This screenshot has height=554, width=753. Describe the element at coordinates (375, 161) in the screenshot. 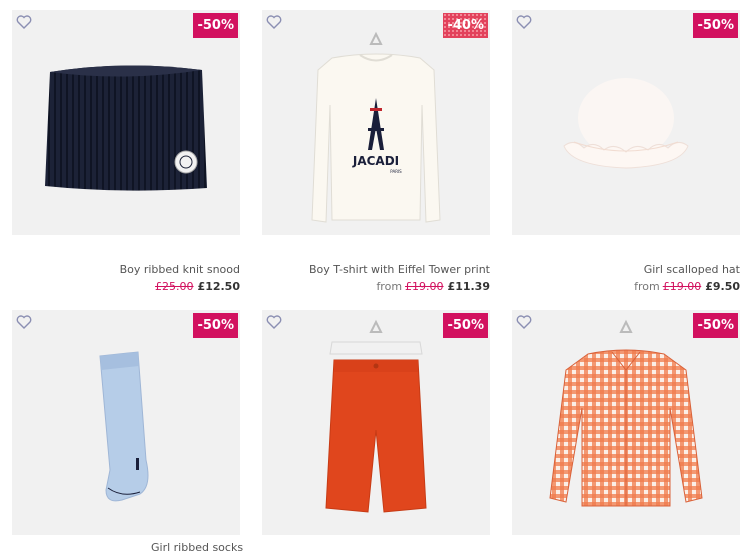

I see `print-text: JACADI` at that location.